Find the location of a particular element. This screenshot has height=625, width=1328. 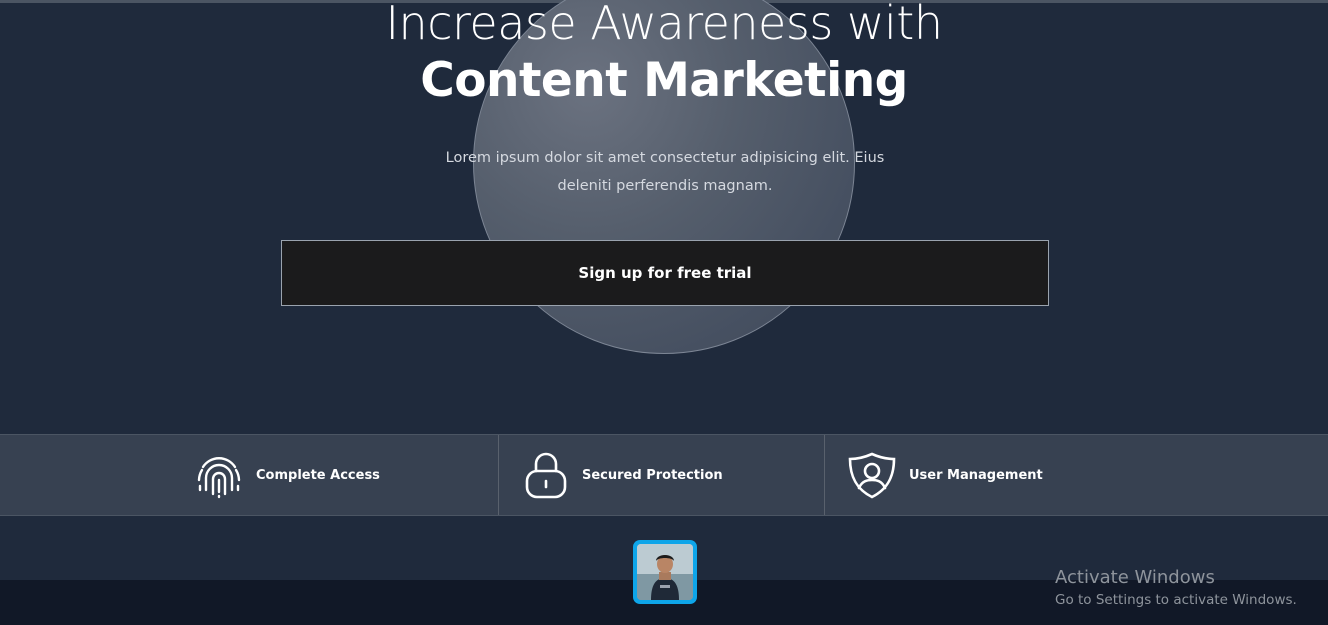

hero-title-line-1: Increase Awareness with is located at coordinates (664, 25).